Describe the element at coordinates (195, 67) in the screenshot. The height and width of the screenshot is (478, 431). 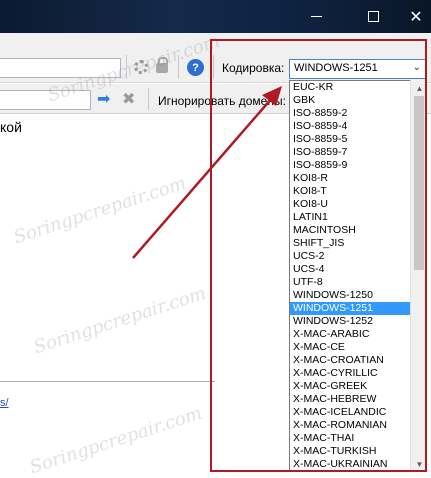
I see `help-icon: ?` at that location.